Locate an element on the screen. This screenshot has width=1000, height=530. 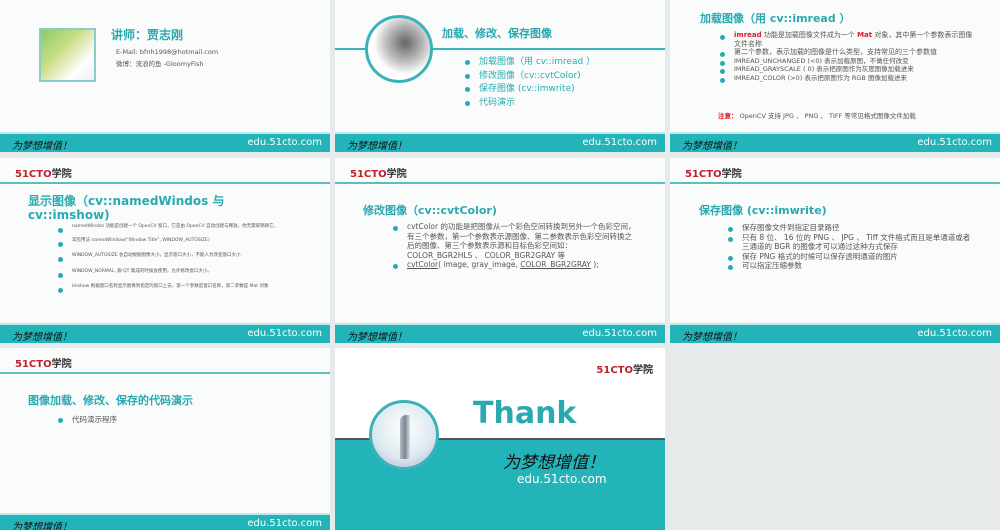
slide-title: 加载、修改、保存图像 is located at coordinates (497, 33).